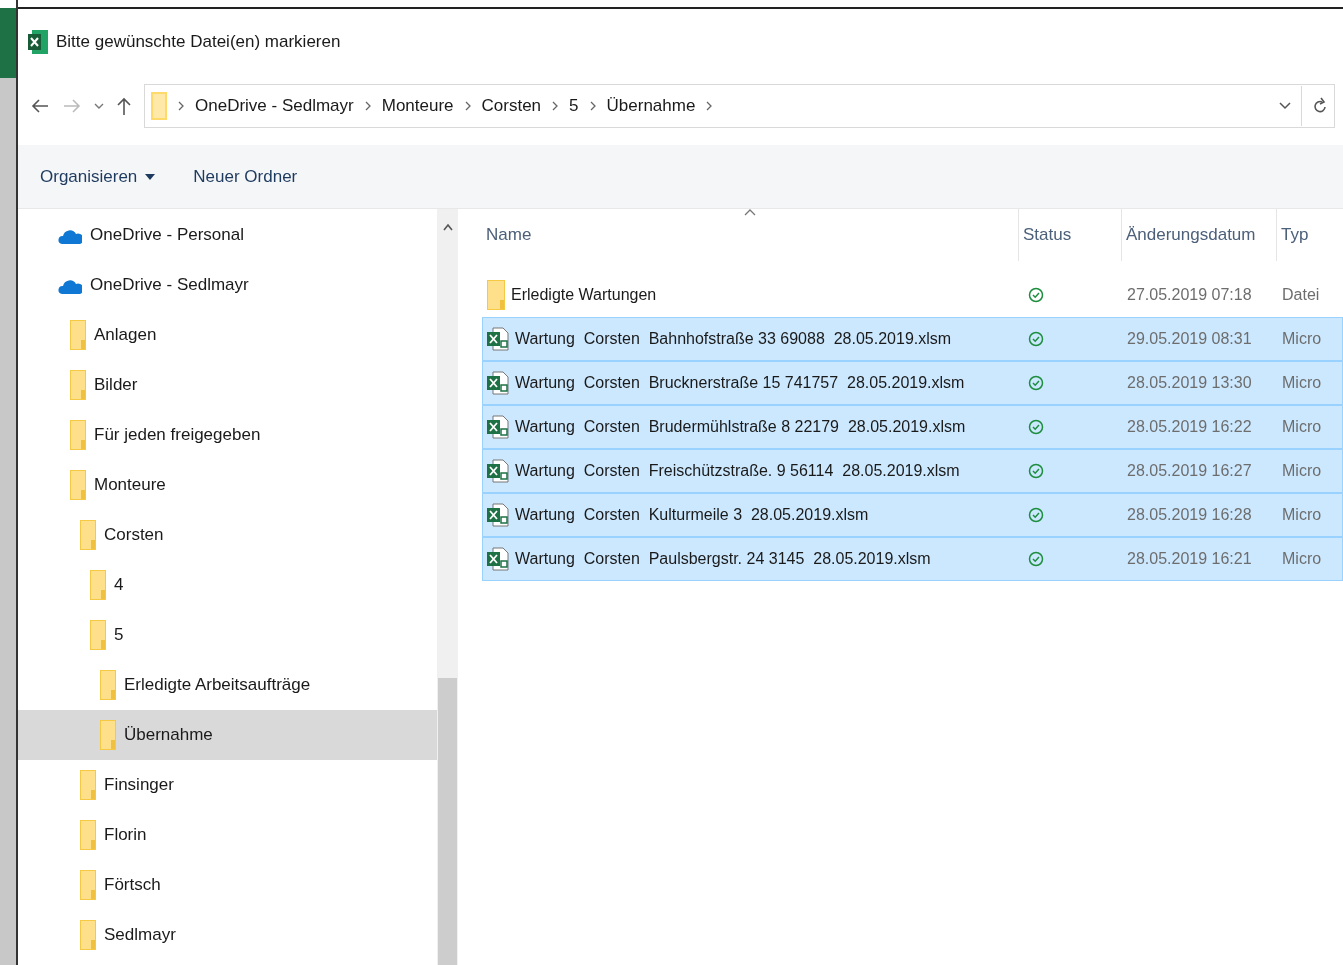  Describe the element at coordinates (124, 106) in the screenshot. I see `up-icon` at that location.